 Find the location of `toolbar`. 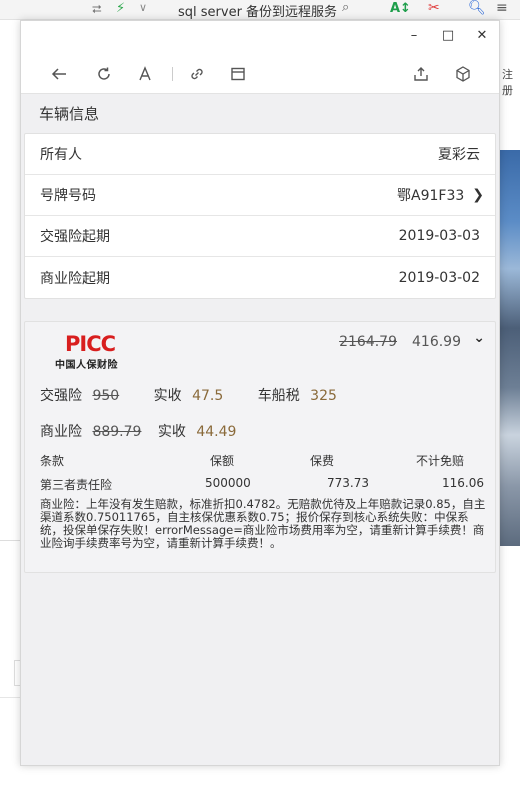

toolbar is located at coordinates (260, 74).